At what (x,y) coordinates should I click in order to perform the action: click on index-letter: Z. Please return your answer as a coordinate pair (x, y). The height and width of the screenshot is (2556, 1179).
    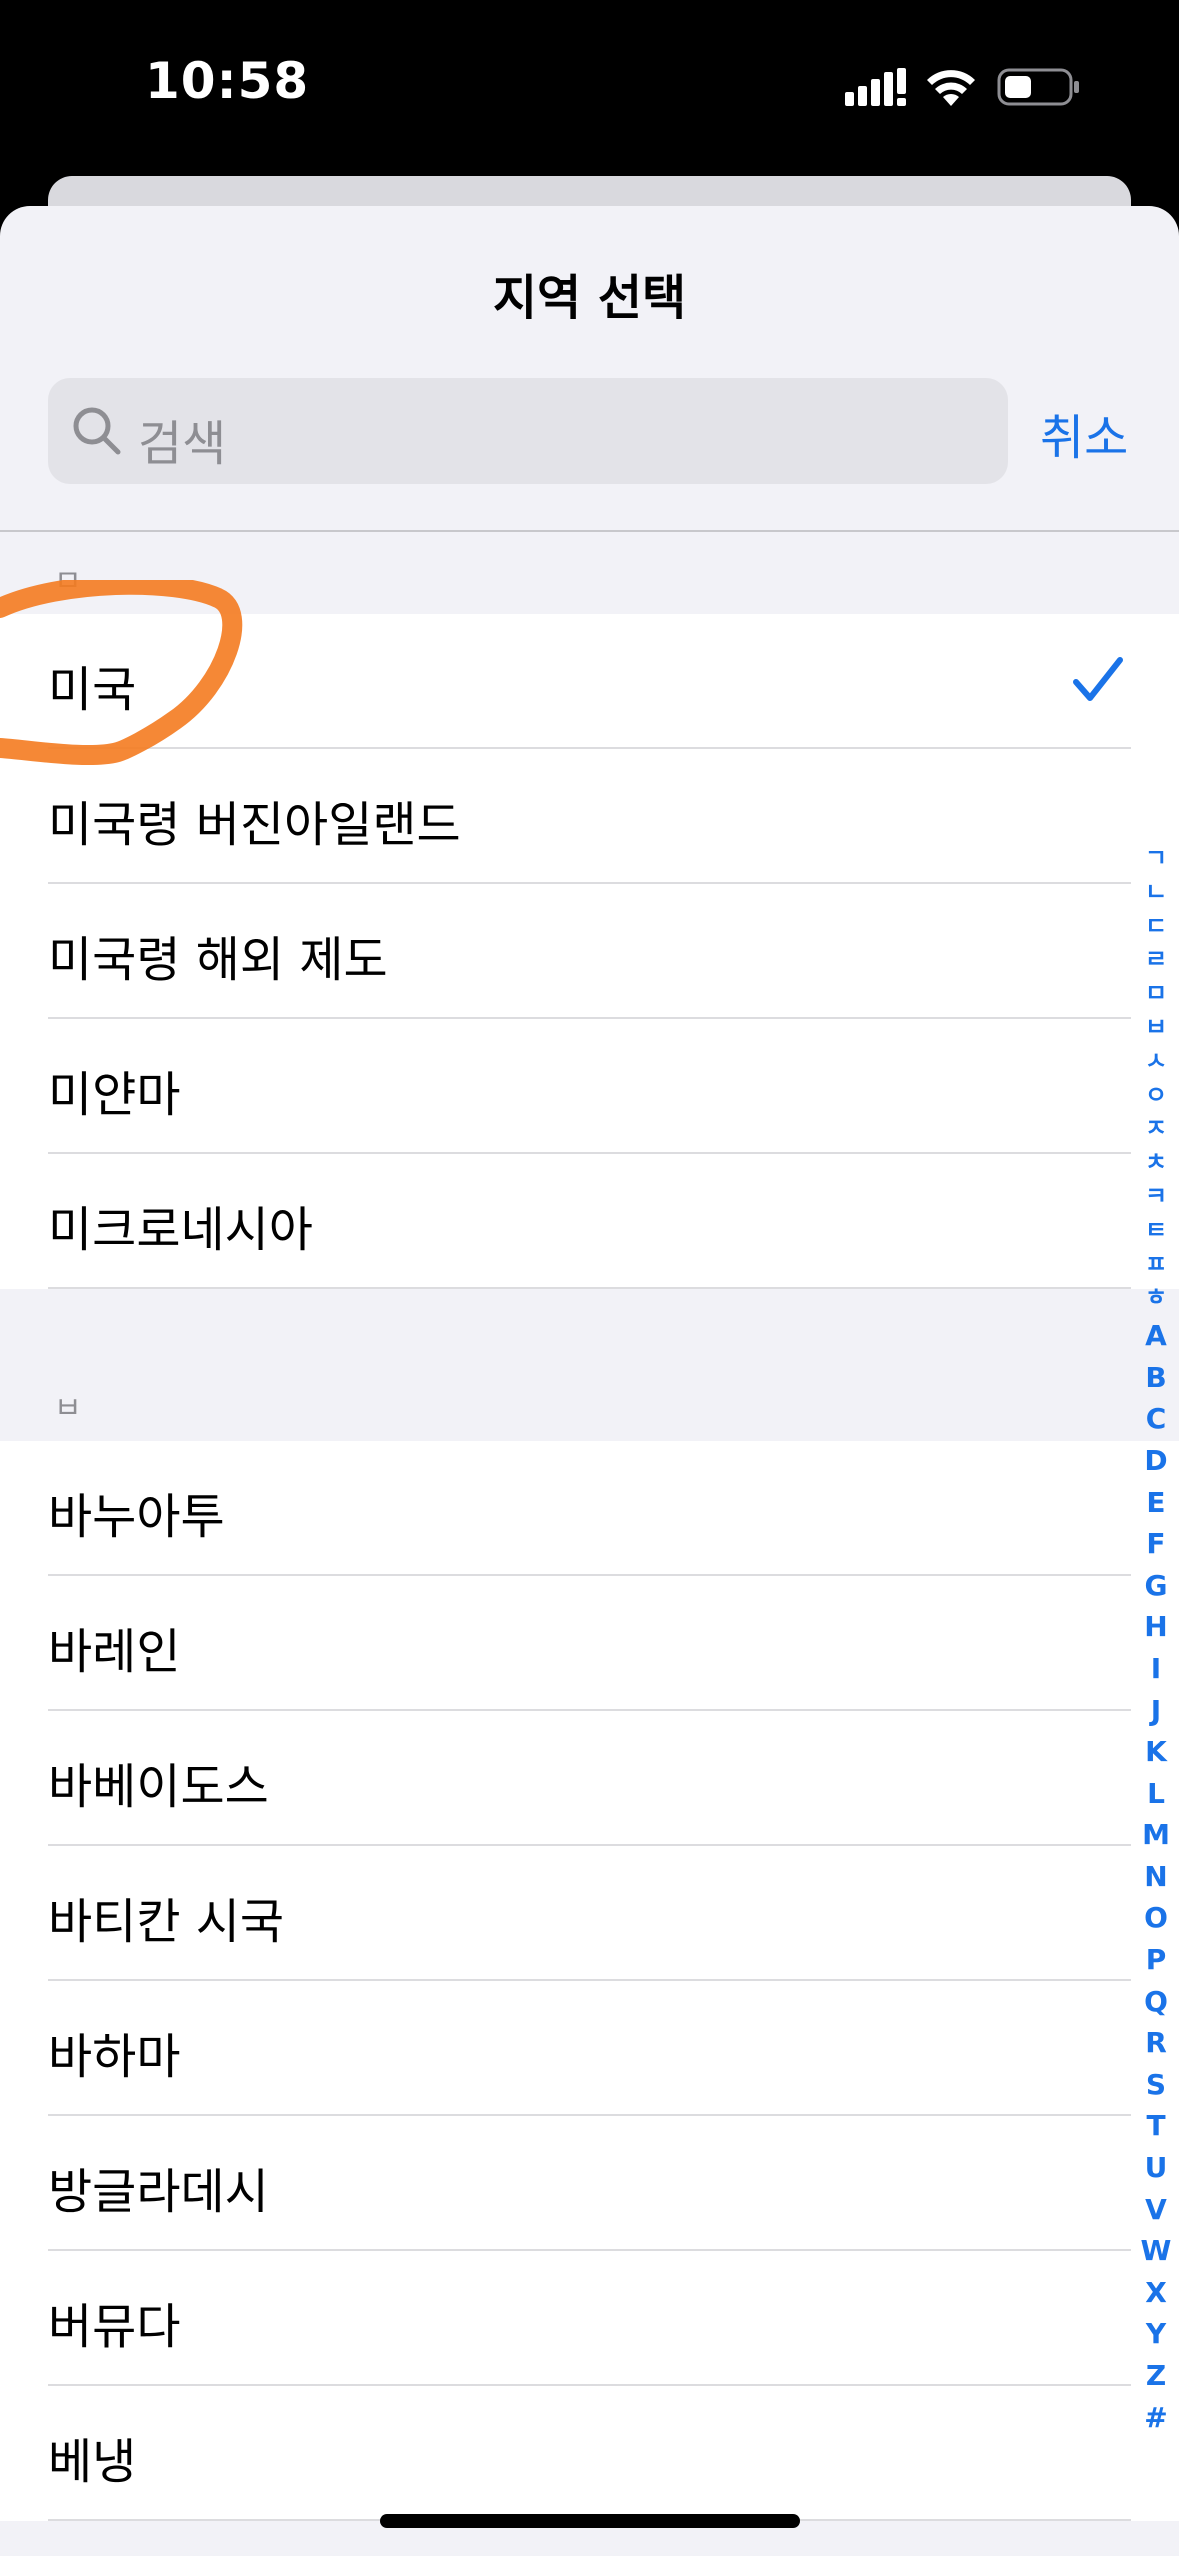
    Looking at the image, I should click on (1156, 2376).